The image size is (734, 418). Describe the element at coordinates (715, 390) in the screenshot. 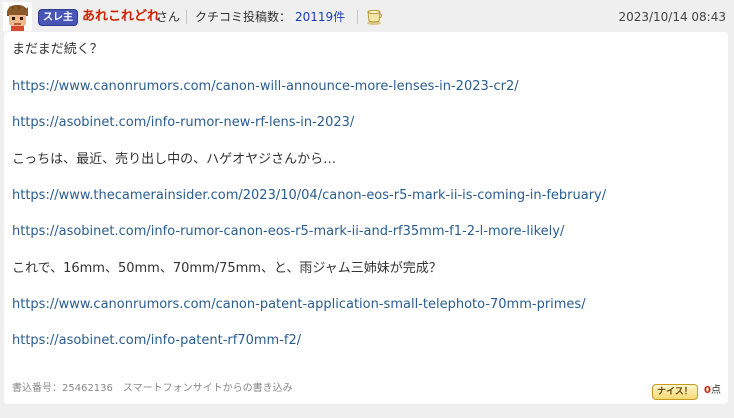

I see `points-unit: 点` at that location.